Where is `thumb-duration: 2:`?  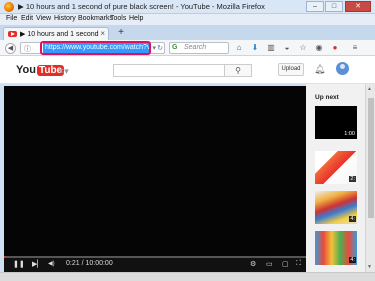
thumb-duration: 2: is located at coordinates (352, 179).